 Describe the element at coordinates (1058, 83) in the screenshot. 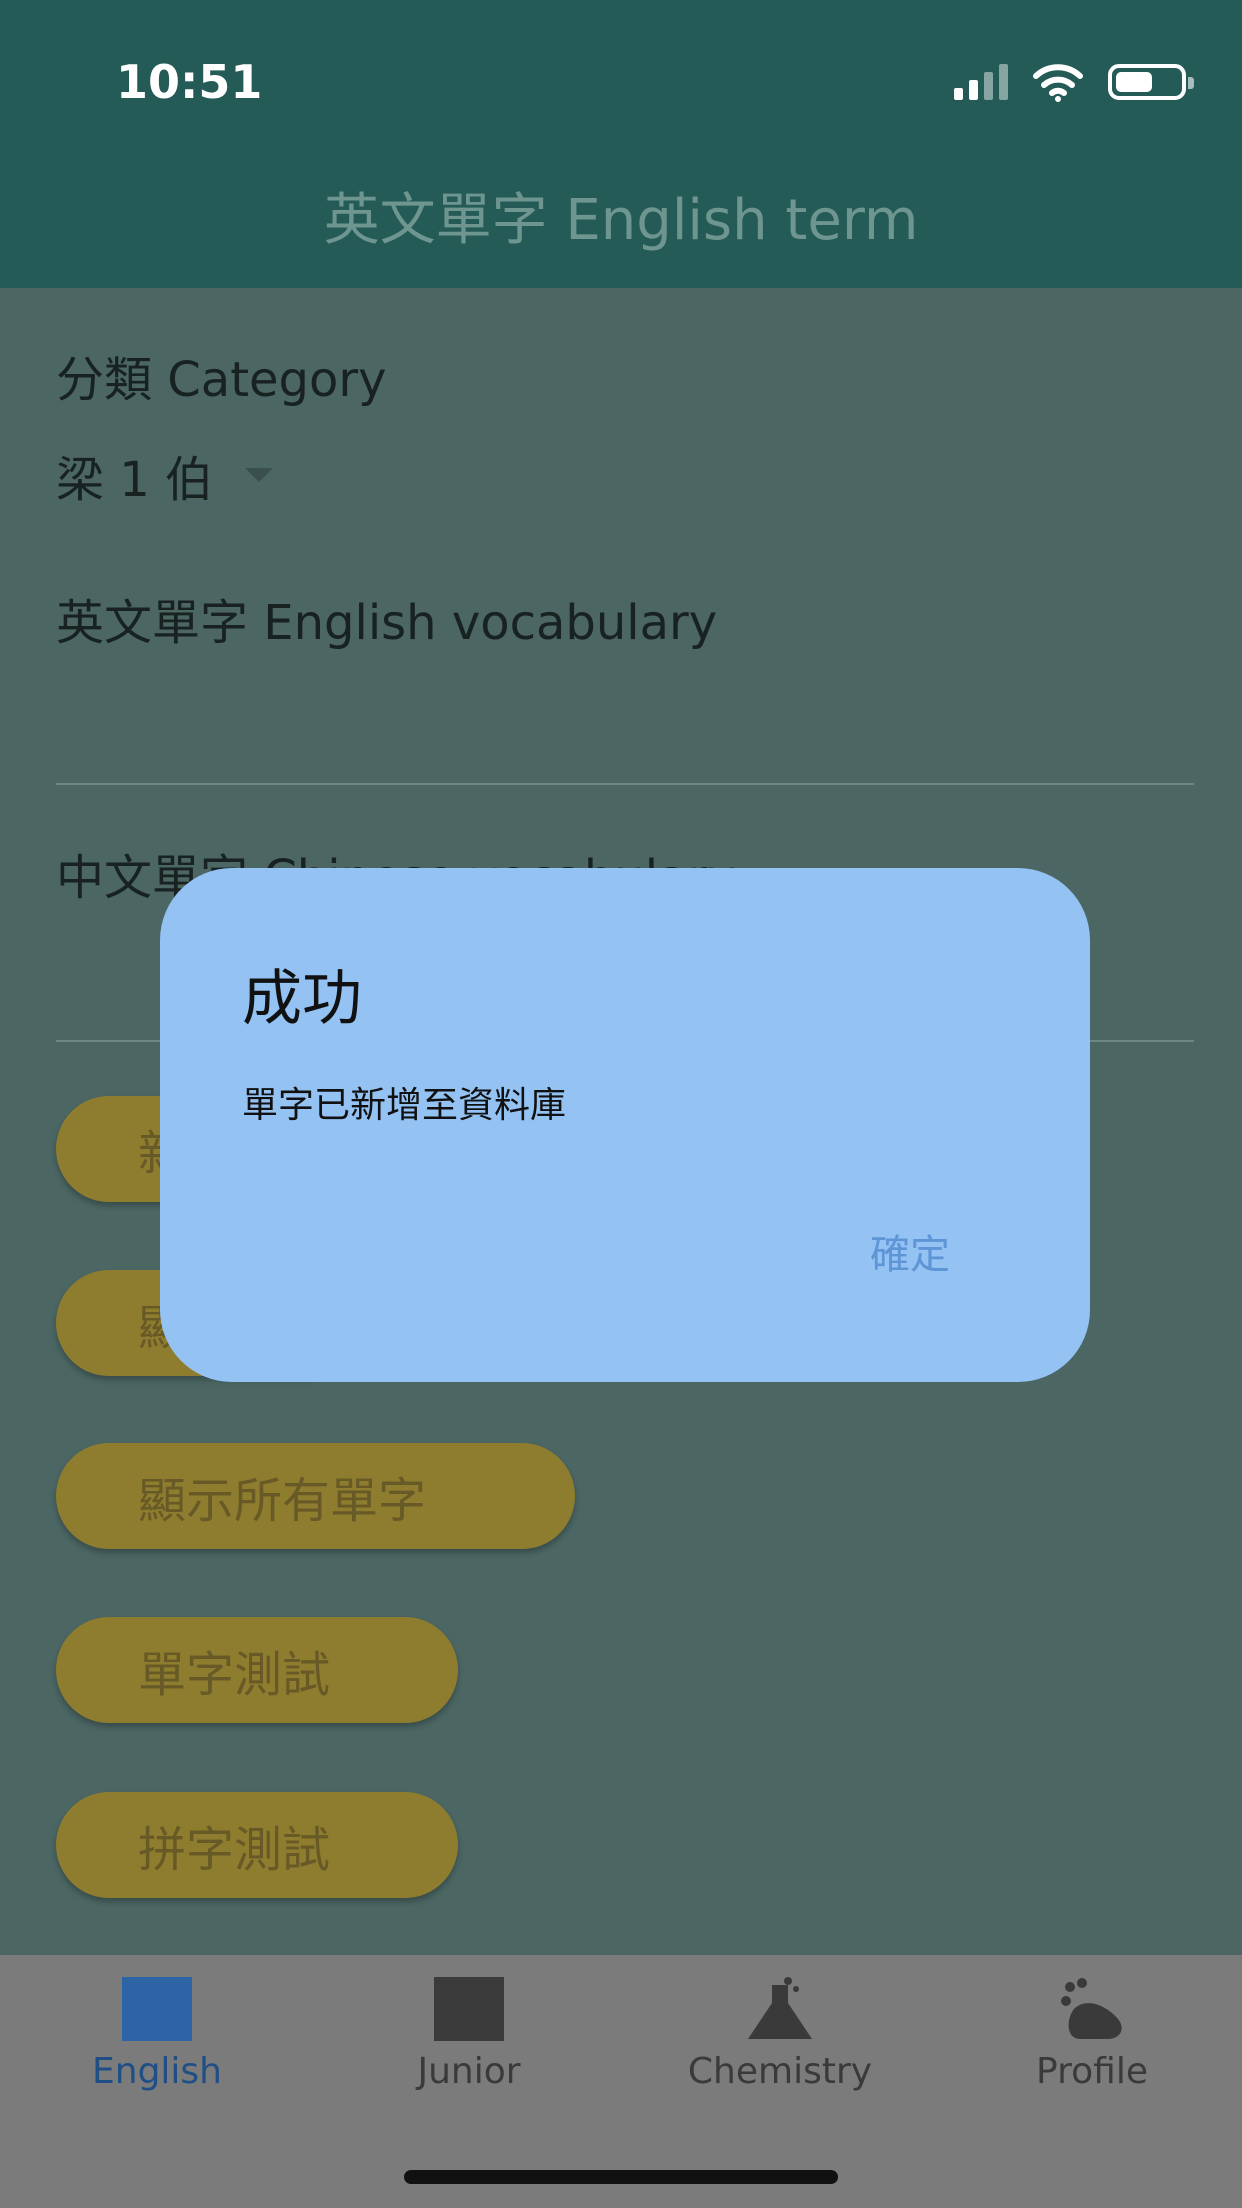

I see `wifi-icon` at that location.